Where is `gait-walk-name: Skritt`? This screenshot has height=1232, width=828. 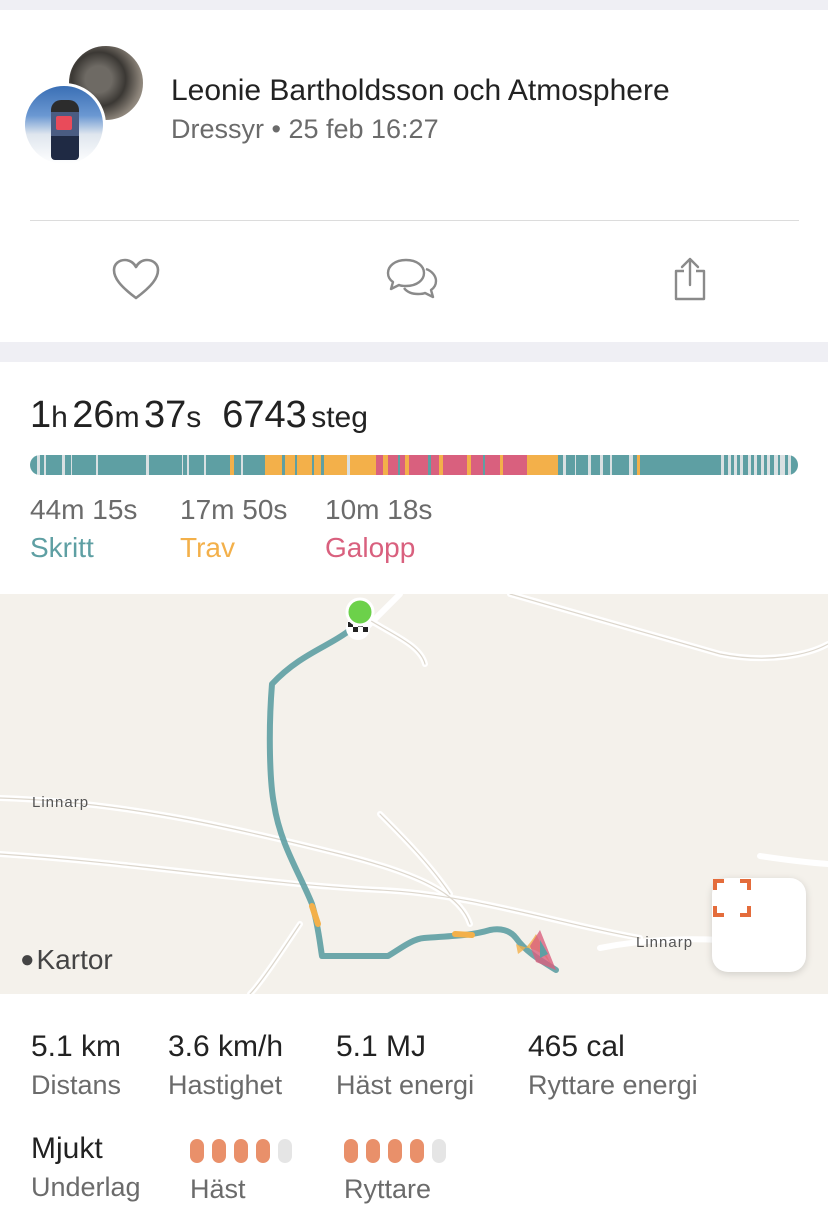 gait-walk-name: Skritt is located at coordinates (62, 547).